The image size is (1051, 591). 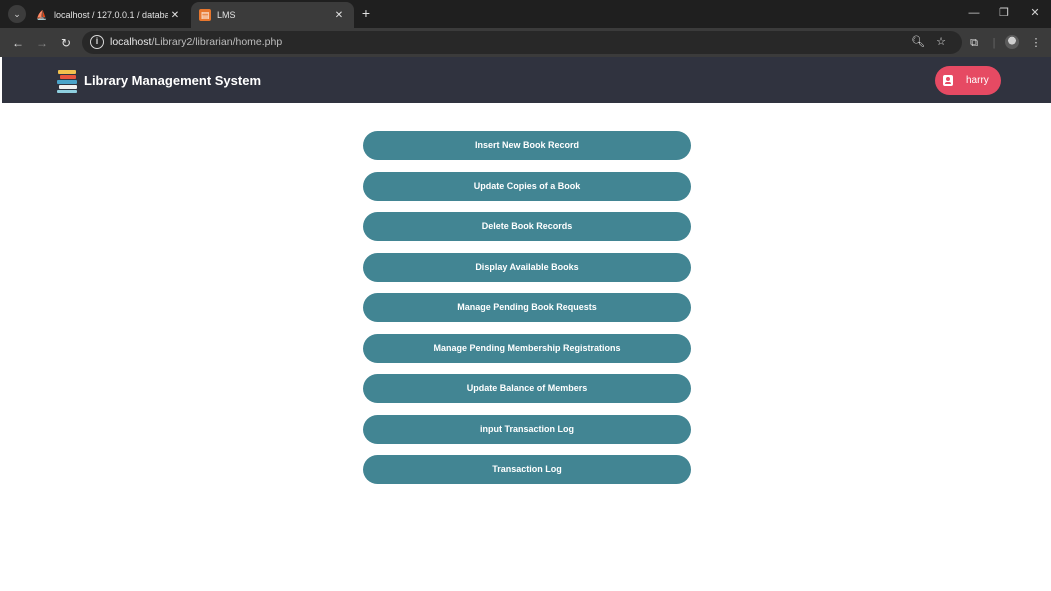 I want to click on address-url: localhost/Library2/librarian/home.php, so click(x=196, y=42).